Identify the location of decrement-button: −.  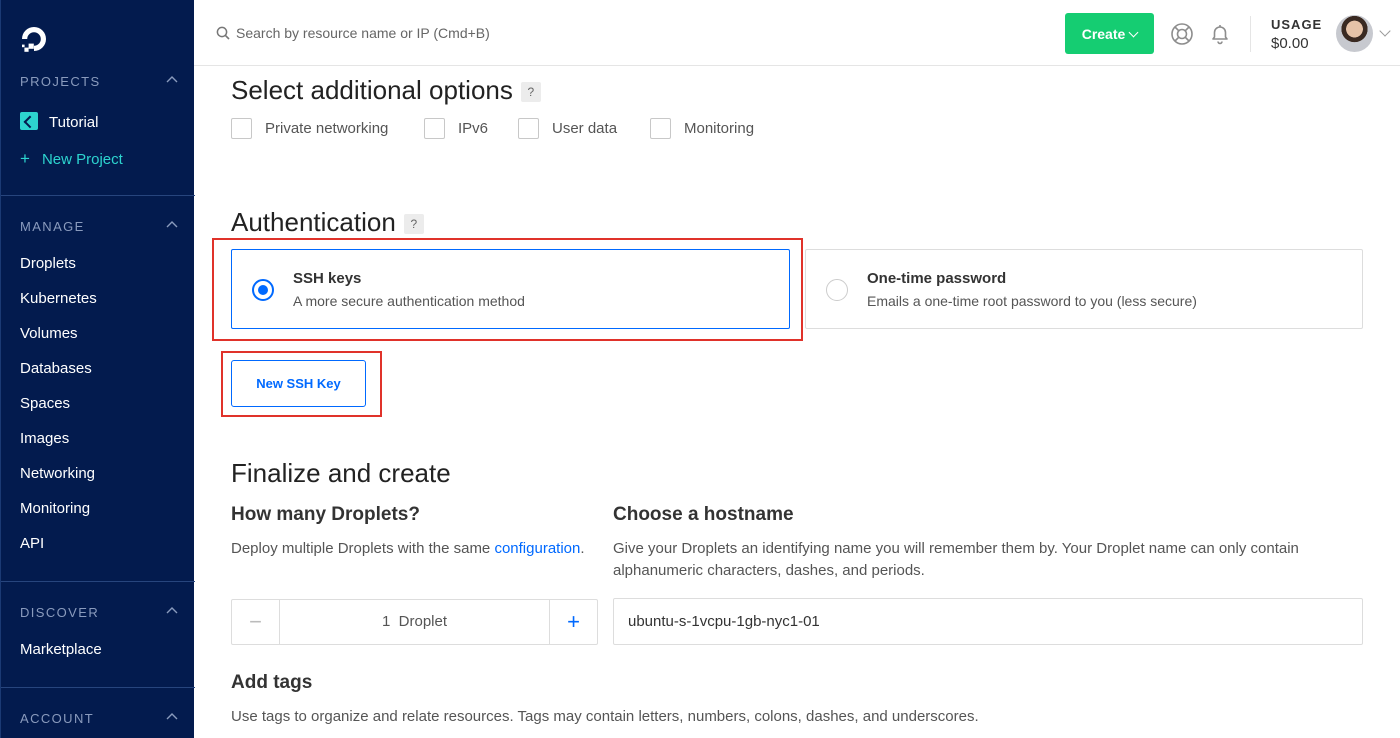
(256, 622).